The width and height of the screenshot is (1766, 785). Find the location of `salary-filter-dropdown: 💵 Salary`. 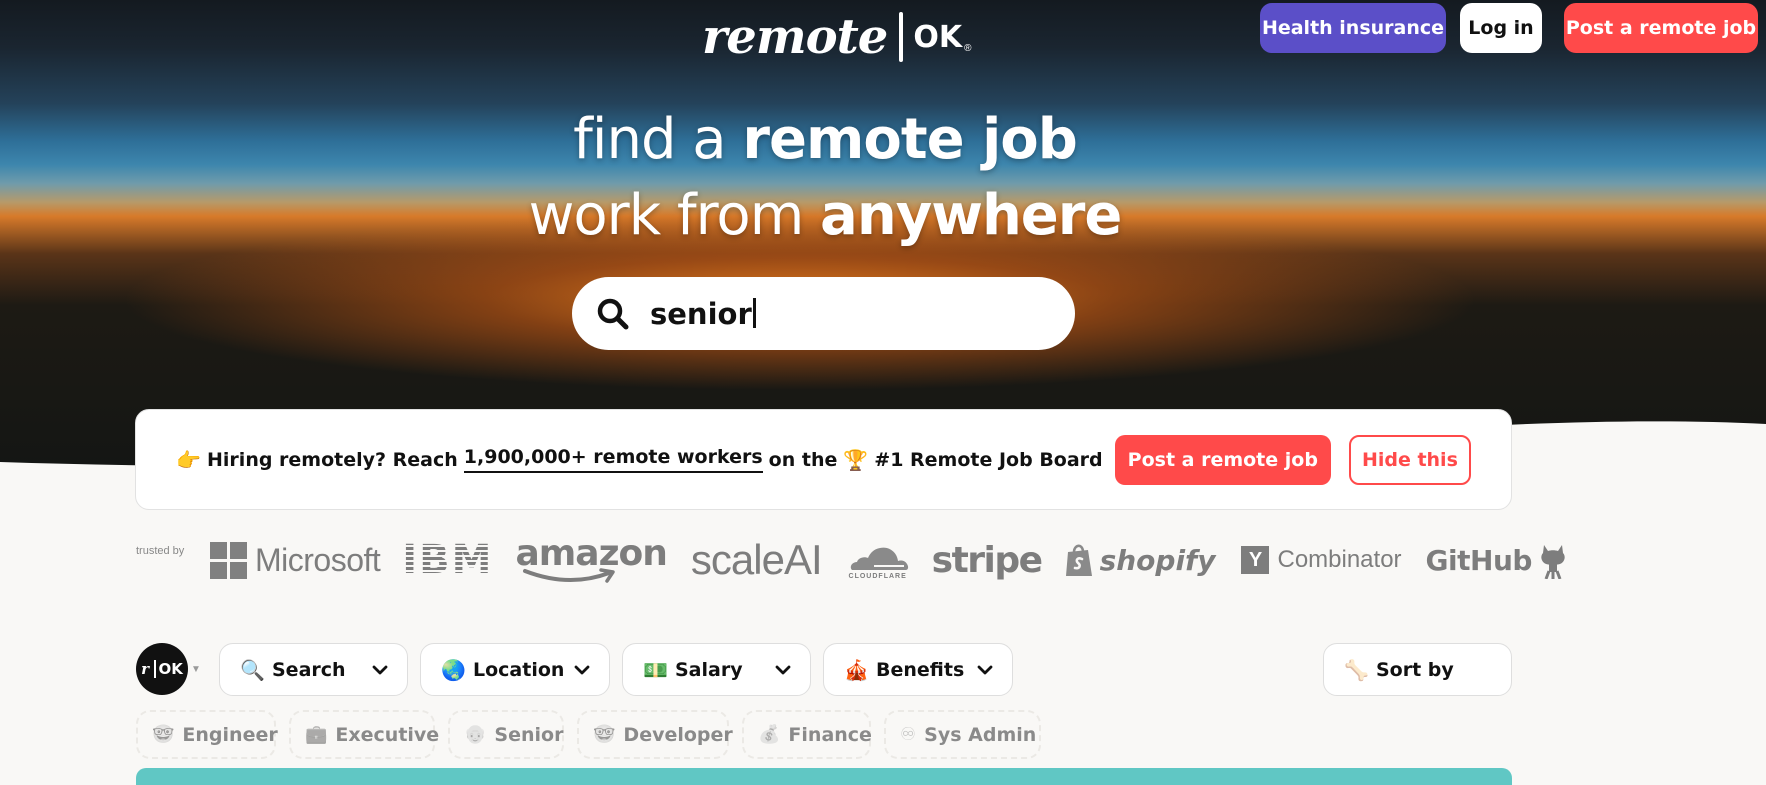

salary-filter-dropdown: 💵 Salary is located at coordinates (716, 669).